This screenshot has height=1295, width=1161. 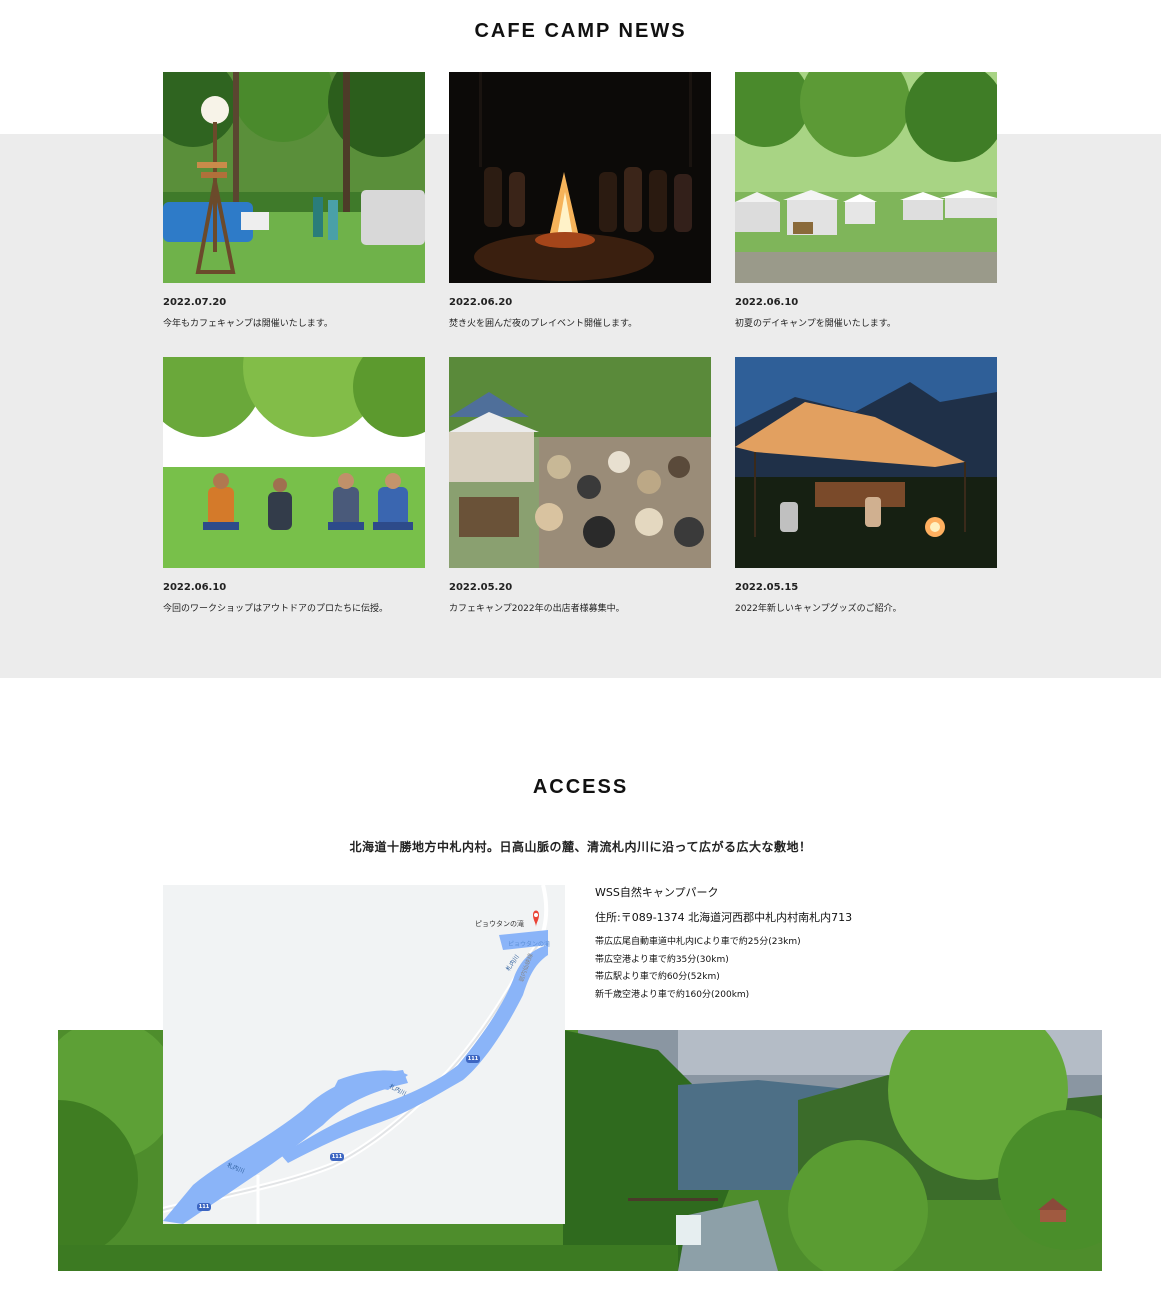 I want to click on route-directions: 帯広空港より車で約35分(30km), so click(x=662, y=960).